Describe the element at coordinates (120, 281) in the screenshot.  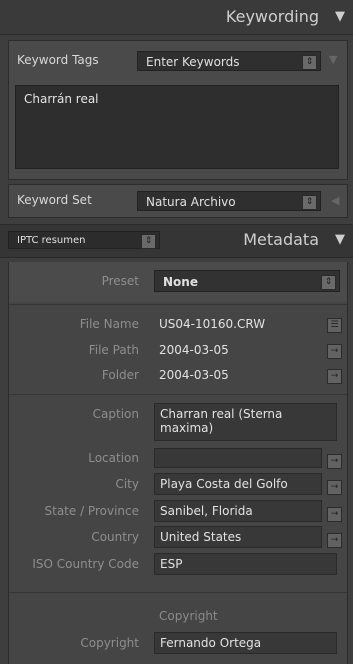
I see `preset-label: Preset` at that location.